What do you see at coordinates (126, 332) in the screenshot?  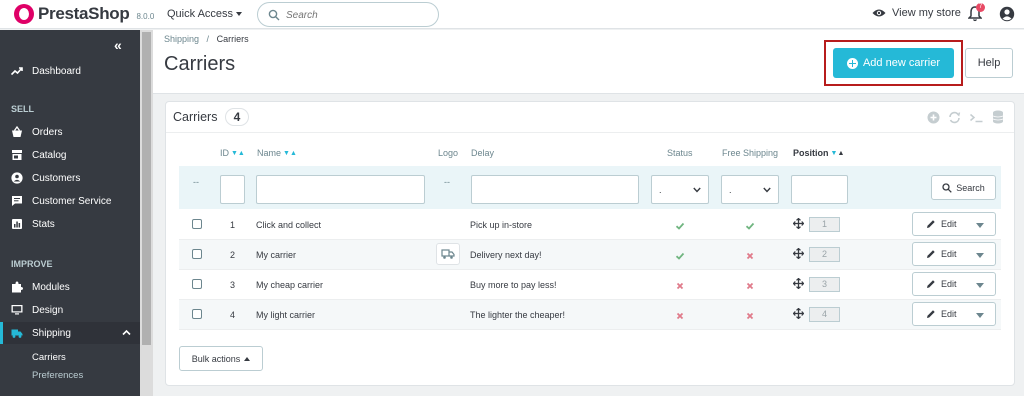 I see `chevron-up-icon` at bounding box center [126, 332].